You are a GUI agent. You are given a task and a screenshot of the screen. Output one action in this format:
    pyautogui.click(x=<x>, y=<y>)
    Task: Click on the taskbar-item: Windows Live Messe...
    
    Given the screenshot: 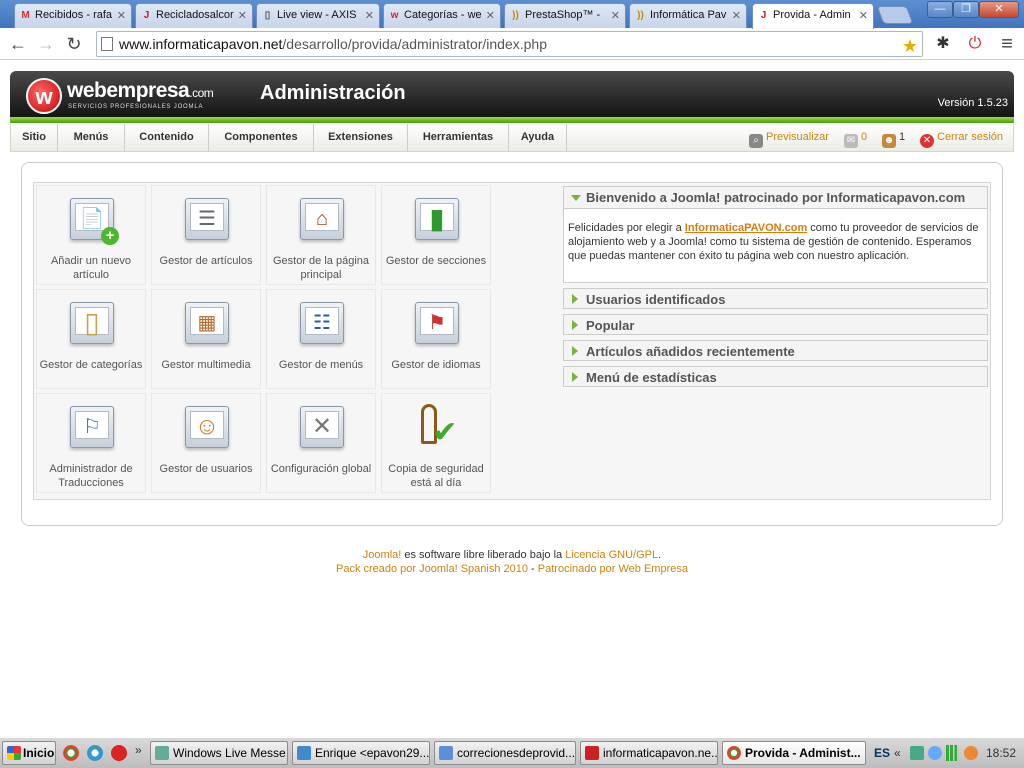 What is the action you would take?
    pyautogui.click(x=219, y=753)
    